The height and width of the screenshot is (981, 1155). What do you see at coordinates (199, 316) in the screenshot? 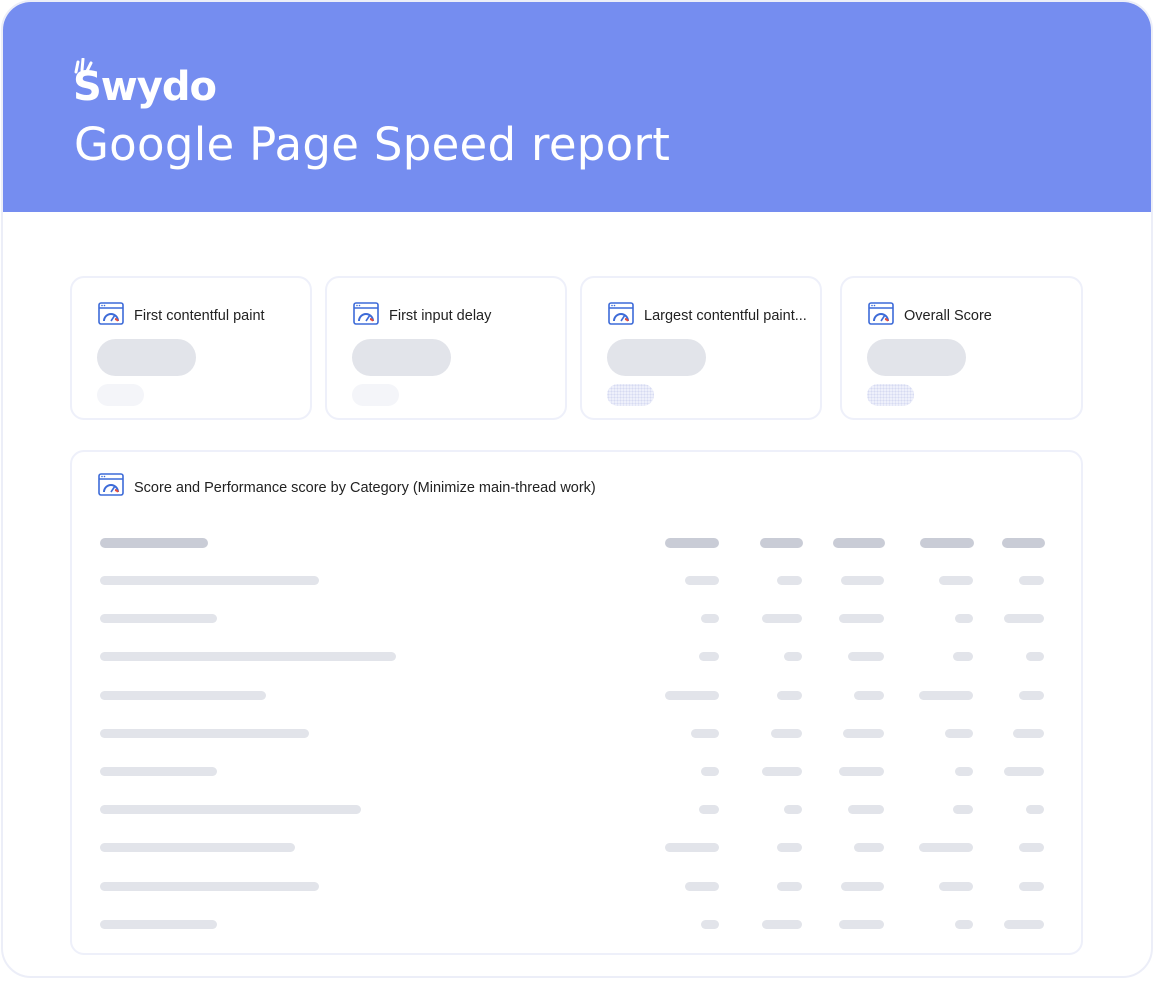
I see `kpi-card-label: First contentful paint` at bounding box center [199, 316].